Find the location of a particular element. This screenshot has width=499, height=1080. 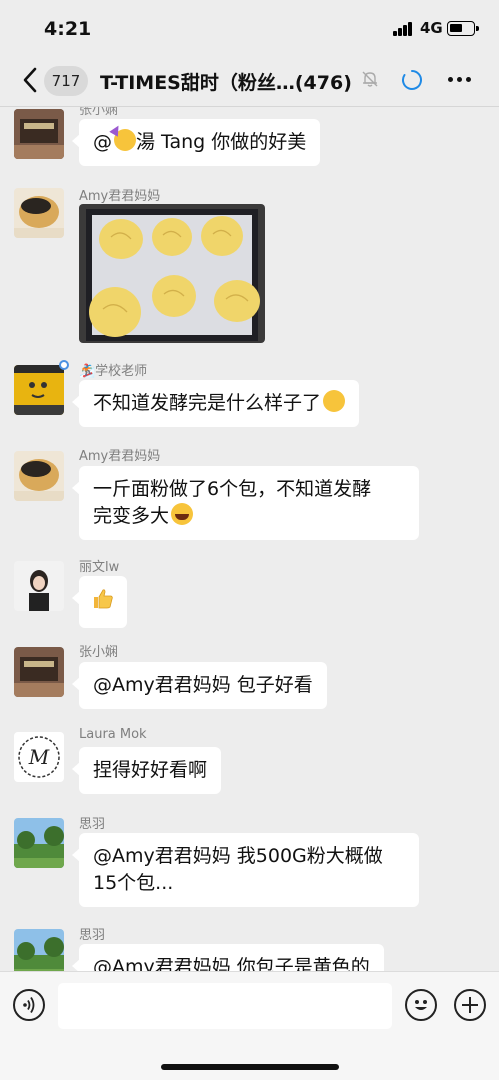

message-bubble is located at coordinates (99, 602).